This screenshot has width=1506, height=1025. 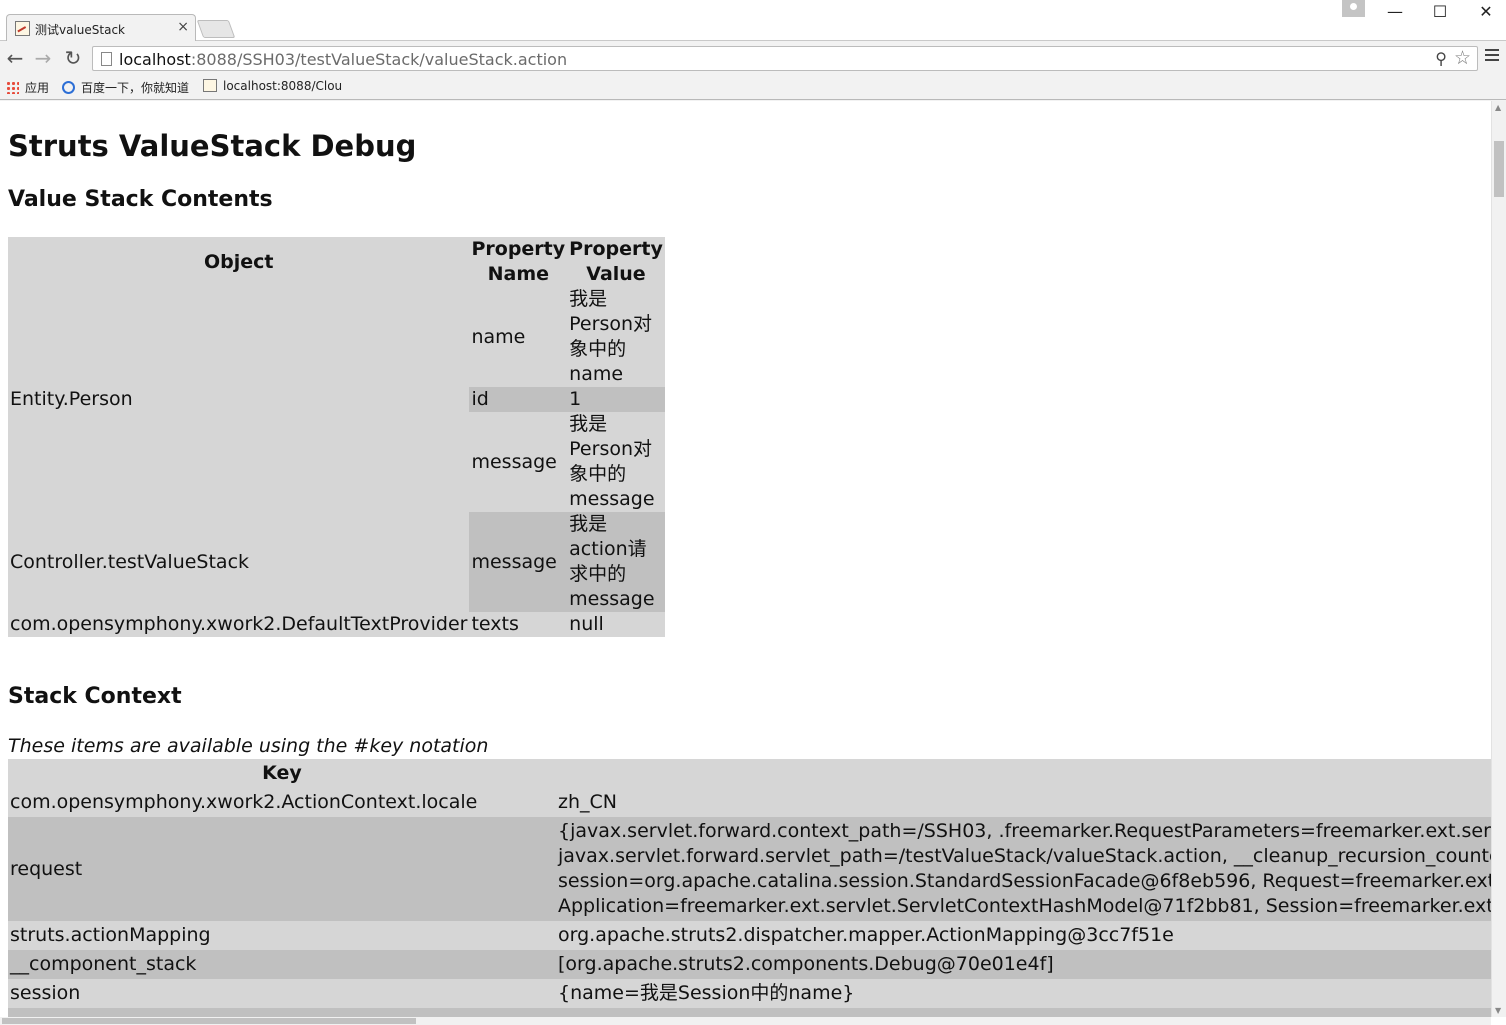 What do you see at coordinates (282, 964) in the screenshot?
I see `context-key-cell: __component_stack` at bounding box center [282, 964].